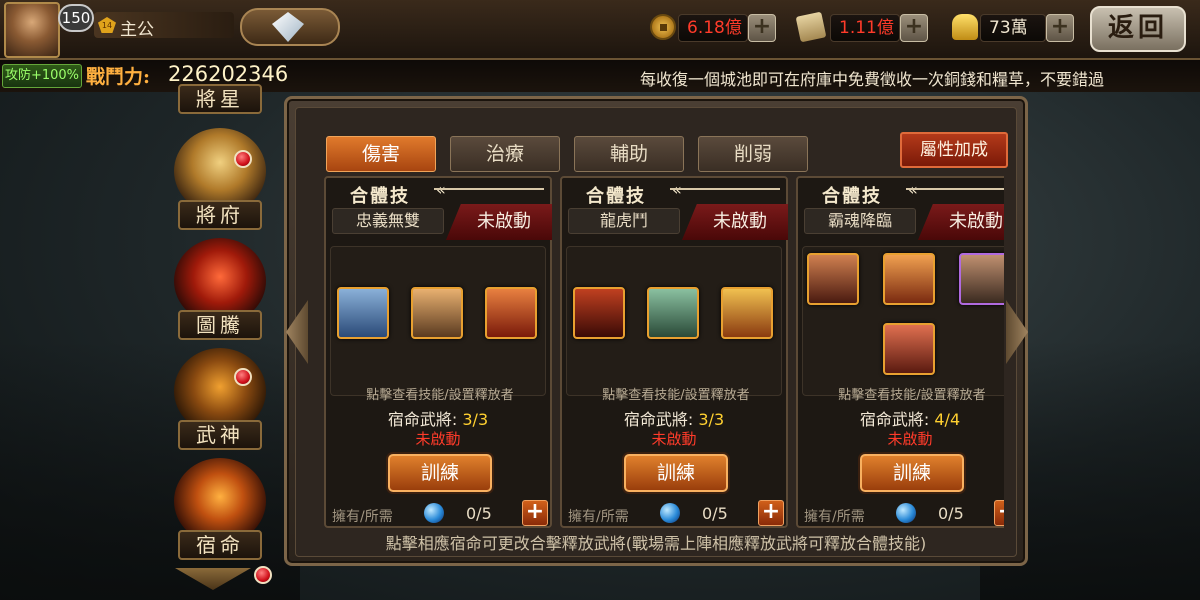 The width and height of the screenshot is (1200, 600). I want to click on announcement-marquee: 每收復一個城池即可在府庫中免費徵收一次銅錢和糧草，不要錯過, so click(872, 79).